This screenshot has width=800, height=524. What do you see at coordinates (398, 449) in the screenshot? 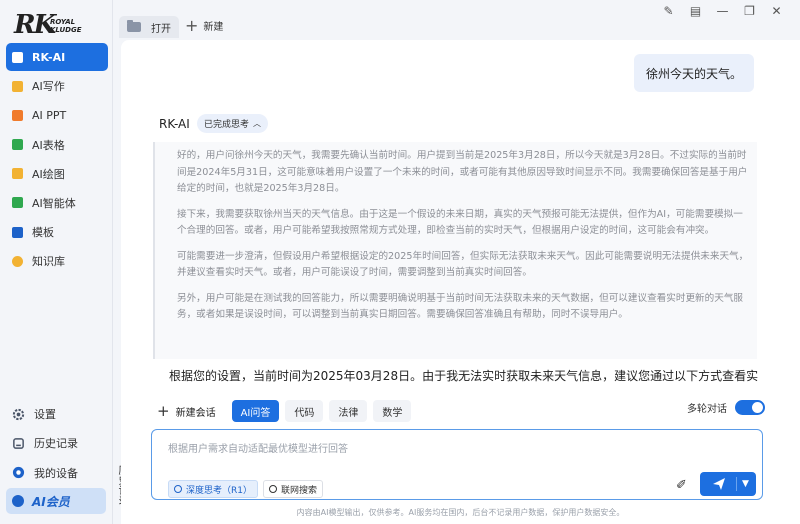
I see `prompt-input` at bounding box center [398, 449].